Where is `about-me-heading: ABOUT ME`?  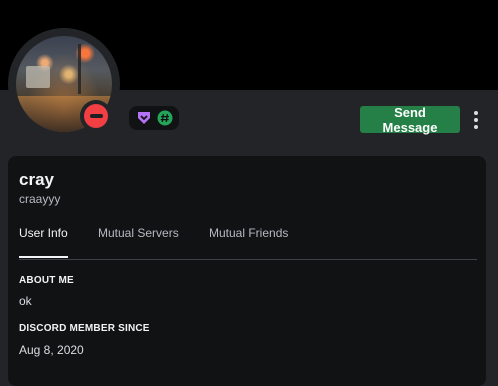
about-me-heading: ABOUT ME is located at coordinates (46, 280).